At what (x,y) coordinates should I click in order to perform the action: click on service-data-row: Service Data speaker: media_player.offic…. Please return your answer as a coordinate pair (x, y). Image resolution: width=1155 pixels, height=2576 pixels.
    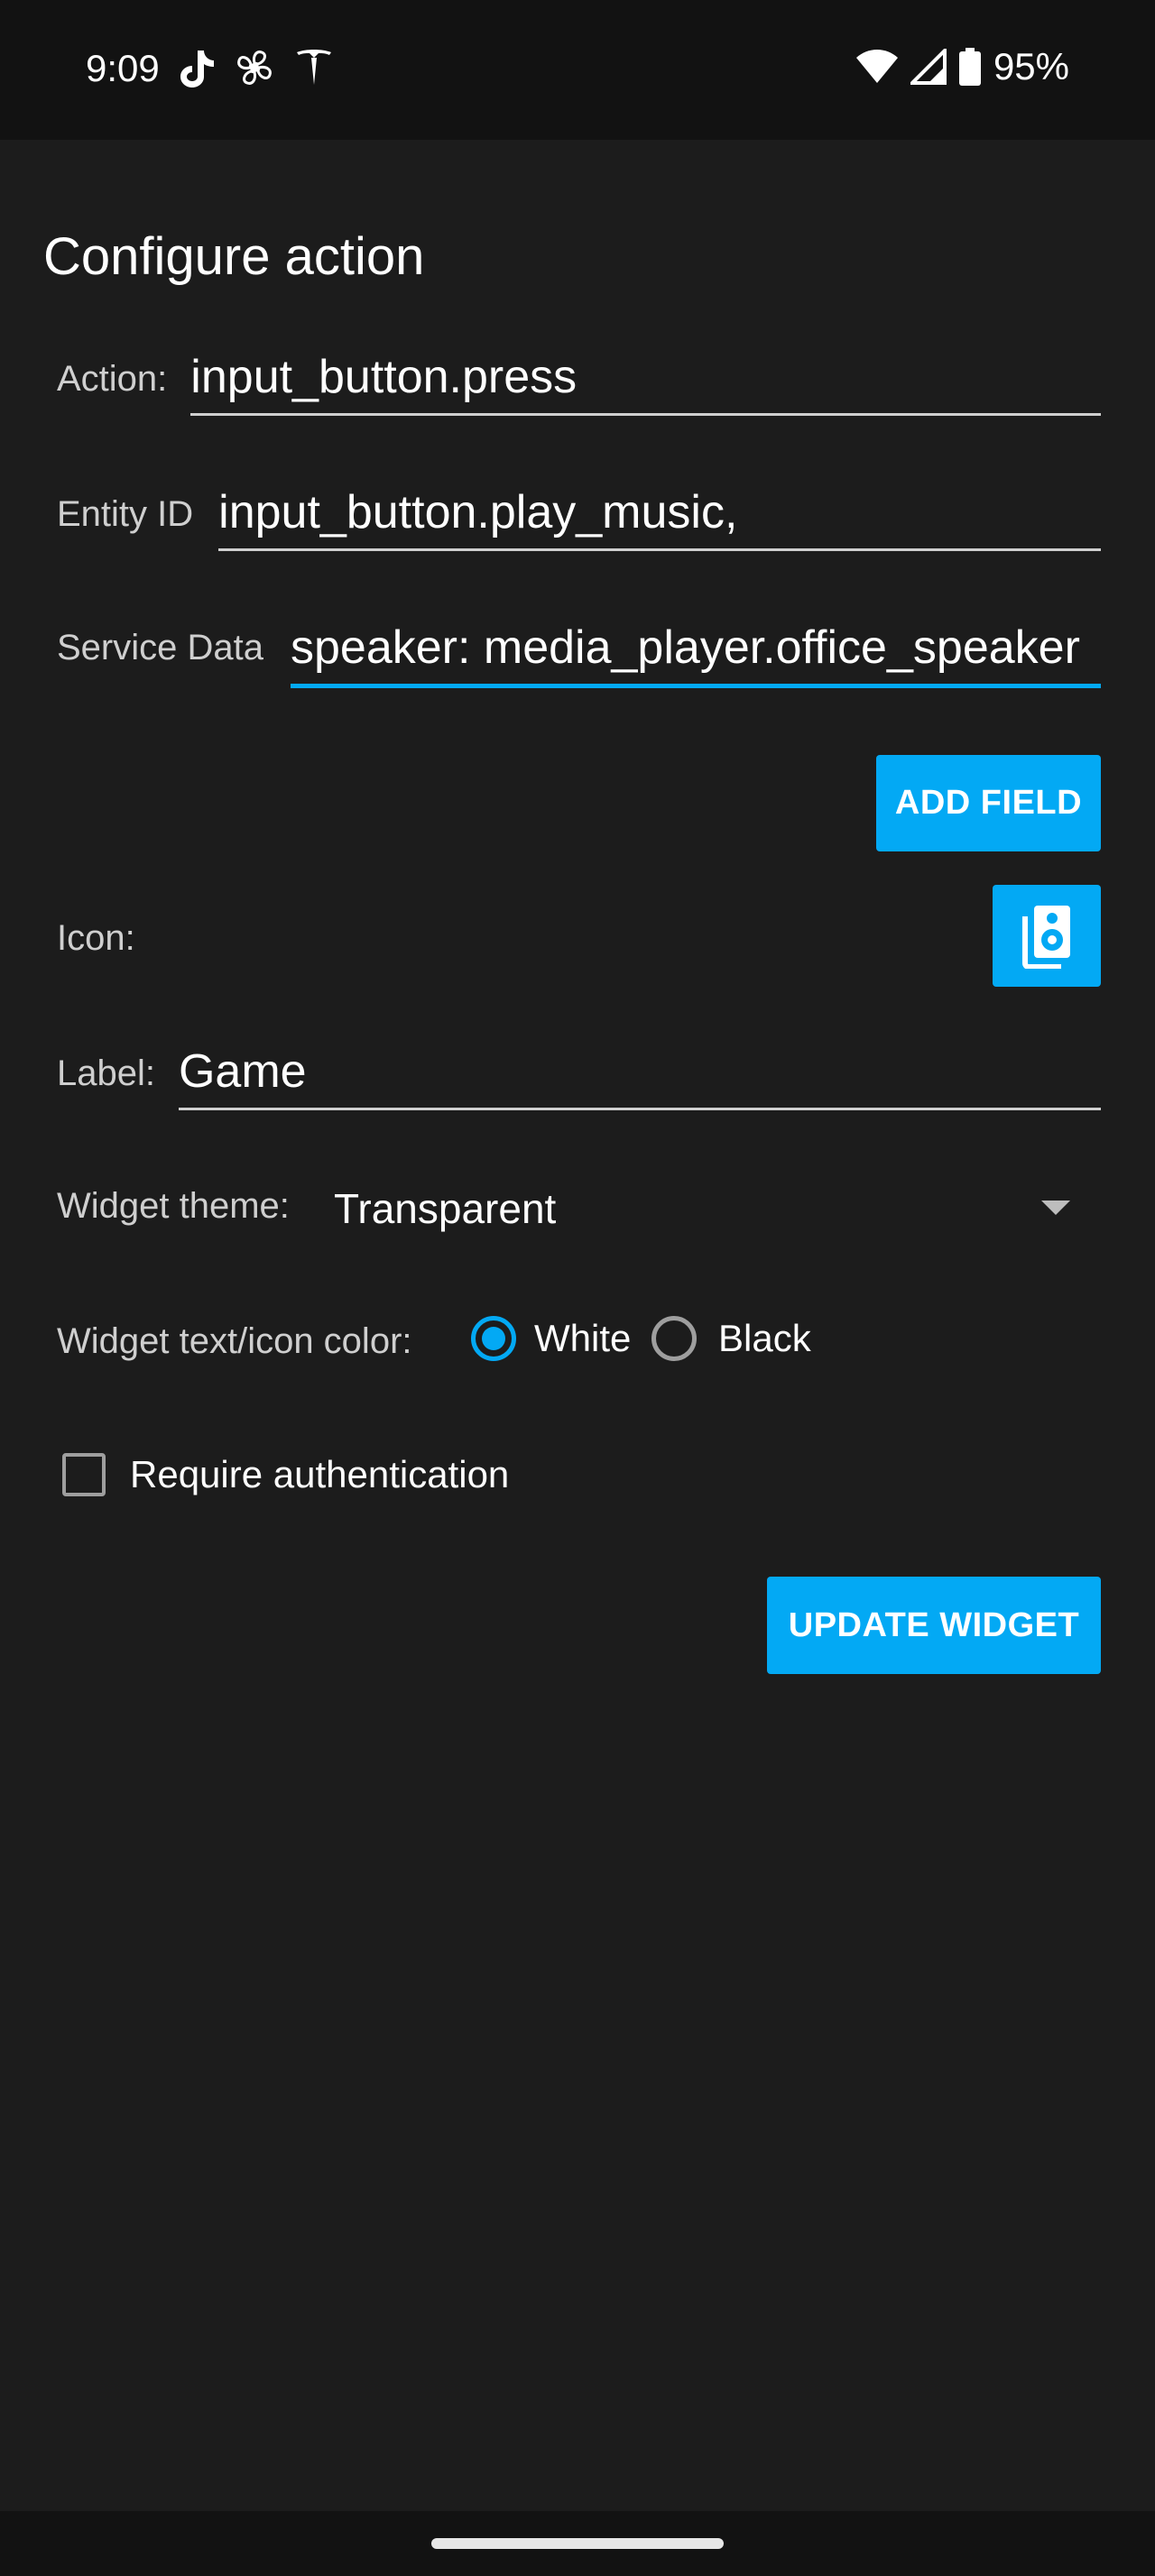
    Looking at the image, I should click on (579, 654).